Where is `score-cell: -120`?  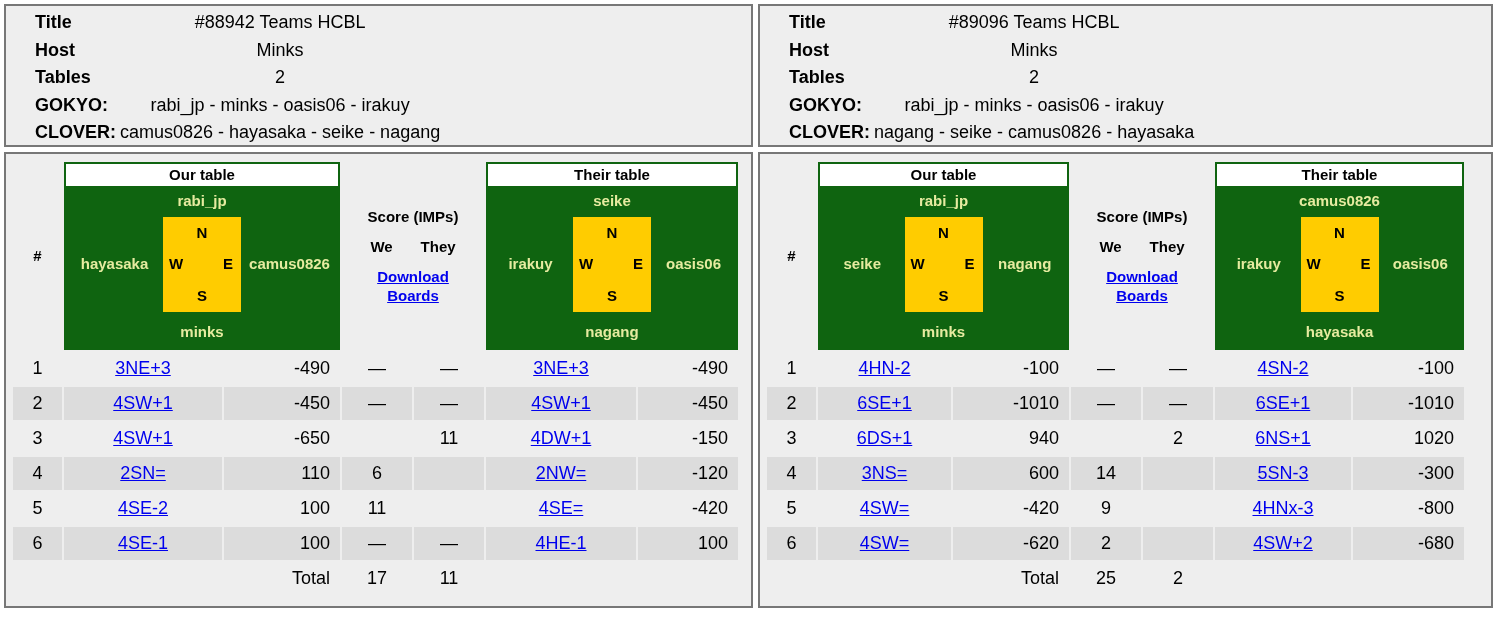
score-cell: -120 is located at coordinates (709, 473).